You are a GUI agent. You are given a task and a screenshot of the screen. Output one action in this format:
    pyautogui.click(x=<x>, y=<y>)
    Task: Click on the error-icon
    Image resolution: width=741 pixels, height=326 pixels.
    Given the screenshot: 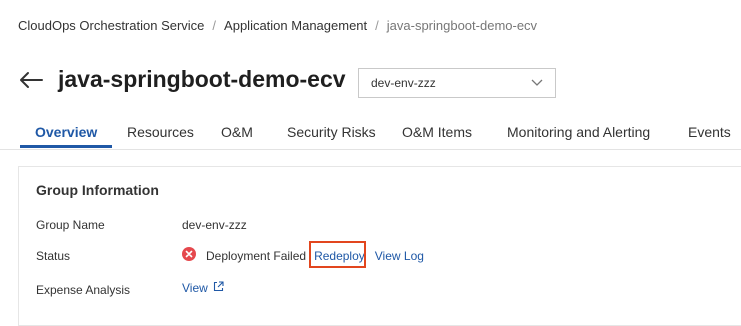 What is the action you would take?
    pyautogui.click(x=194, y=255)
    